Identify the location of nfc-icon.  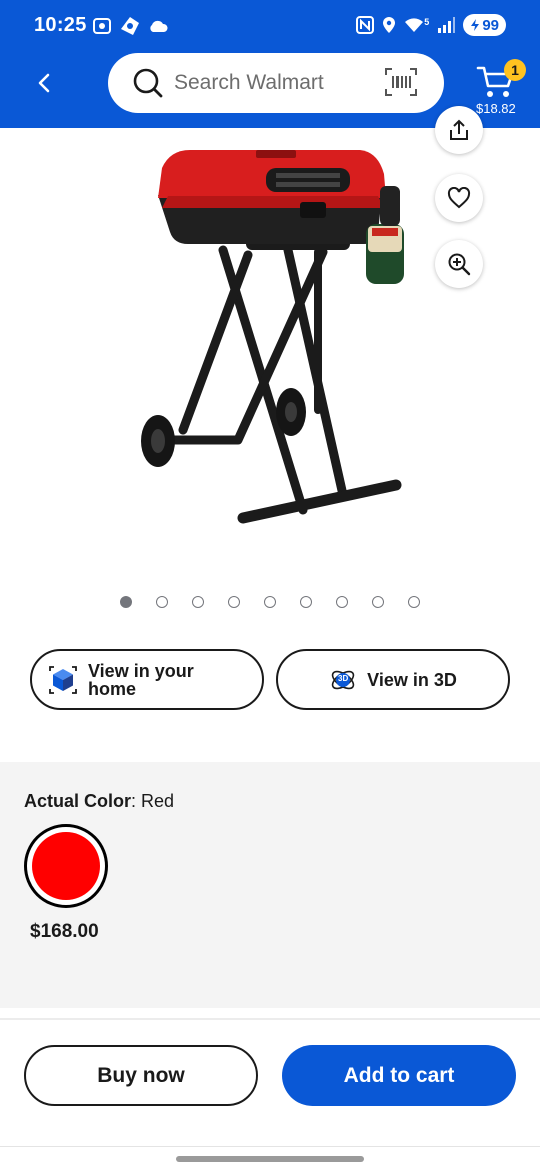
(365, 25).